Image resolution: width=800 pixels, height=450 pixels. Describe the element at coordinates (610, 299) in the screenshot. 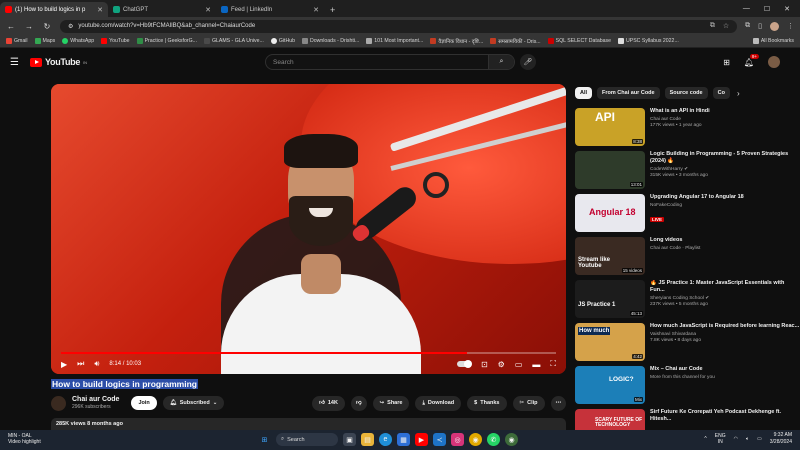

I see `video-thumbnail: JS Practice 1 45:13` at that location.